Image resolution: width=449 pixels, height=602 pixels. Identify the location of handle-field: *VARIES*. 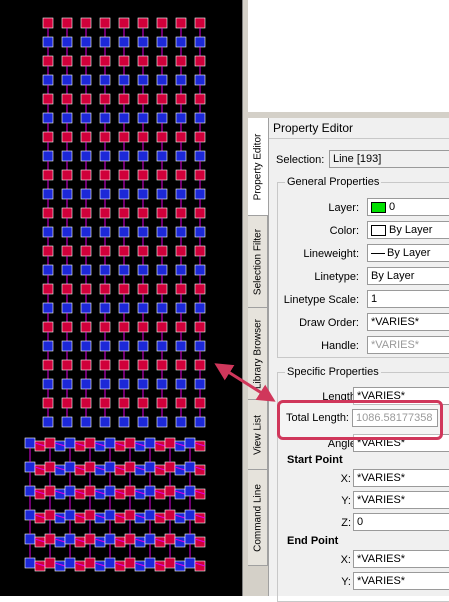
(408, 345).